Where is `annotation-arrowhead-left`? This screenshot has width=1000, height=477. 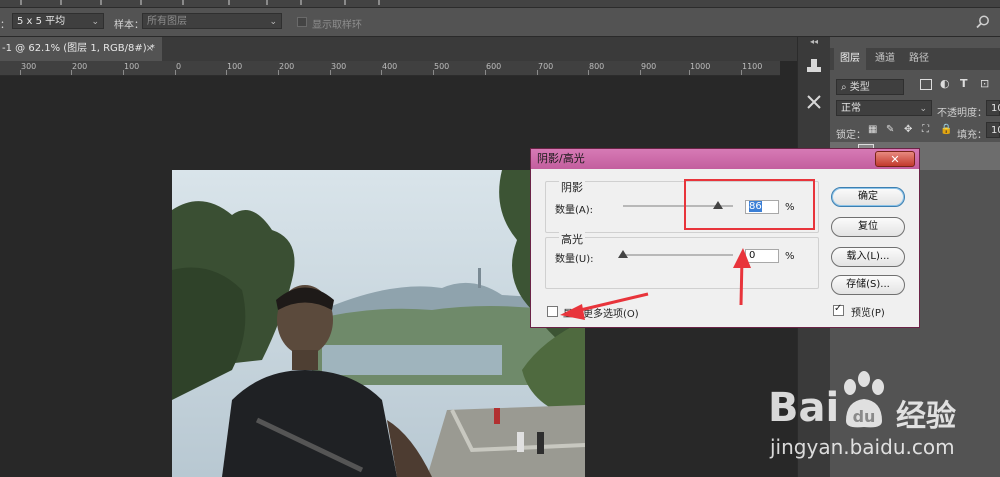
annotation-arrowhead-left is located at coordinates (572, 312).